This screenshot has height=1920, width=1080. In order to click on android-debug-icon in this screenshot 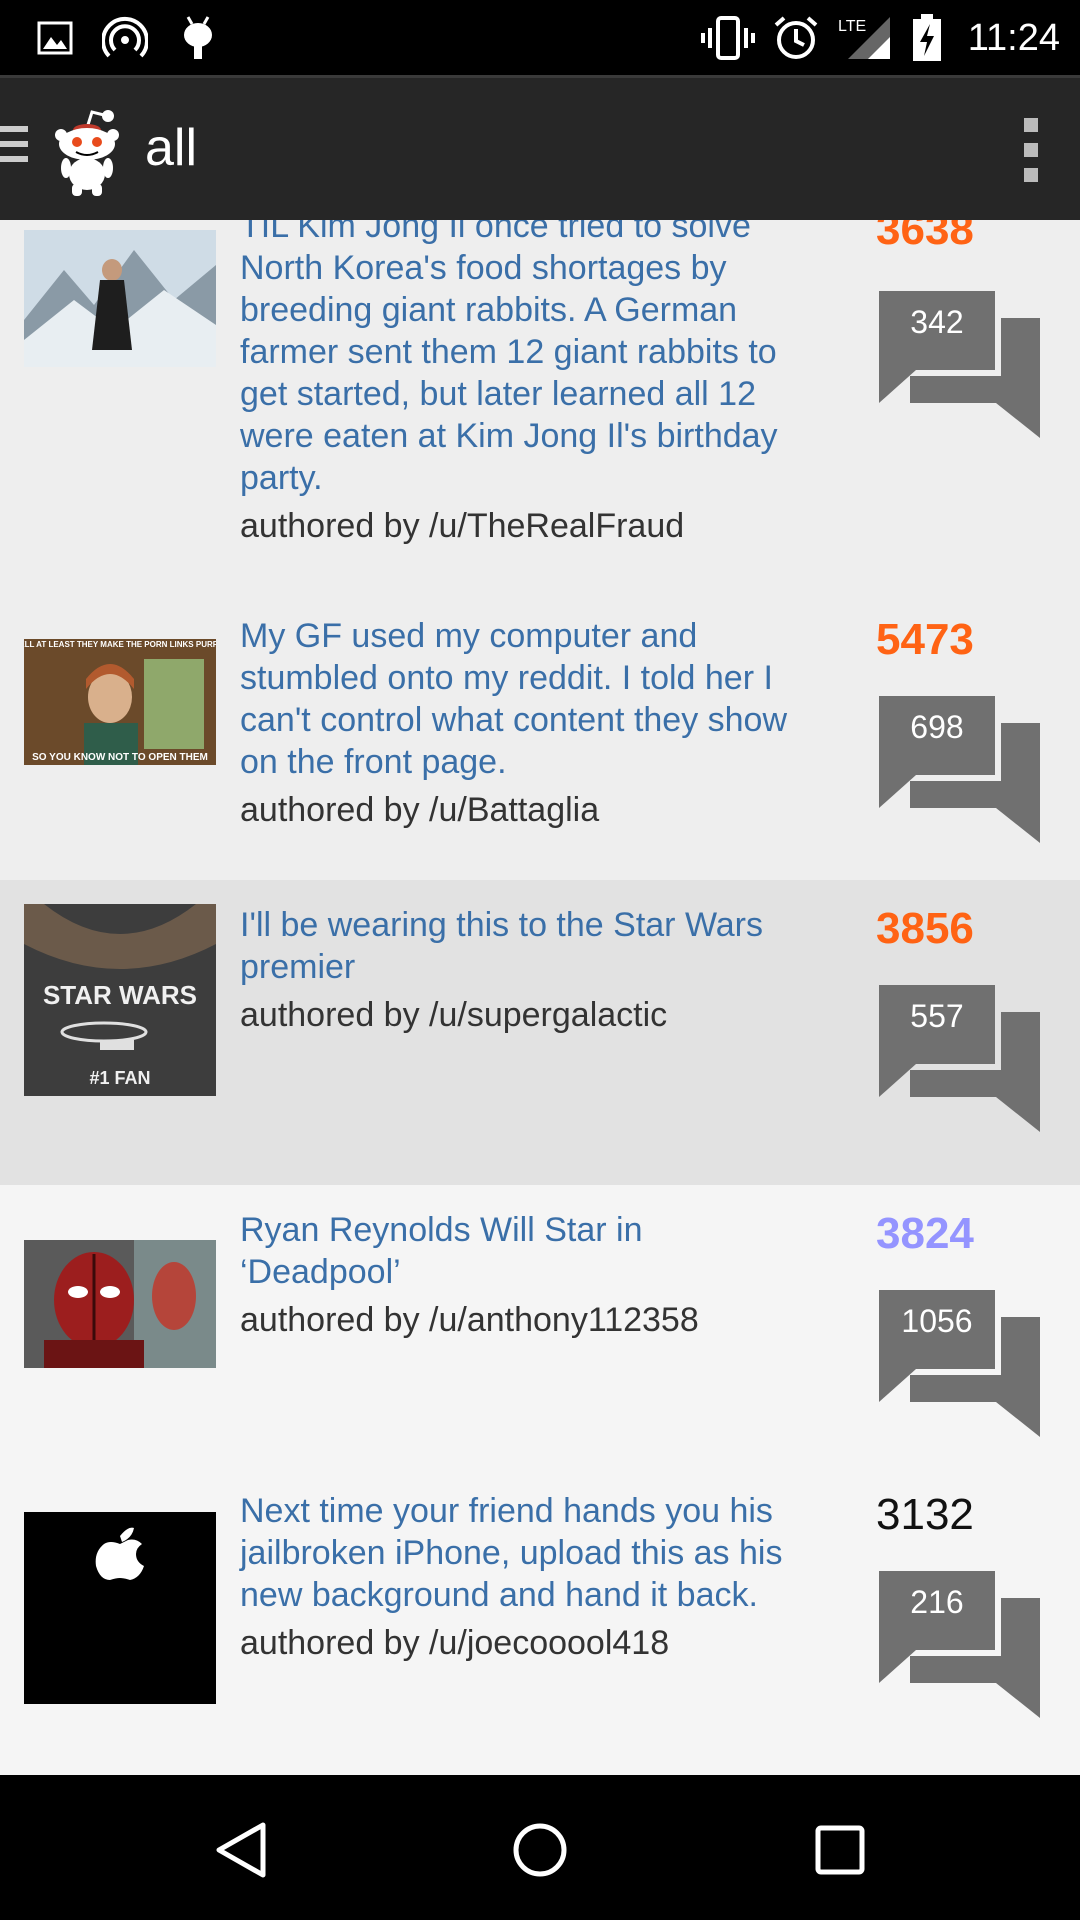, I will do `click(198, 38)`.